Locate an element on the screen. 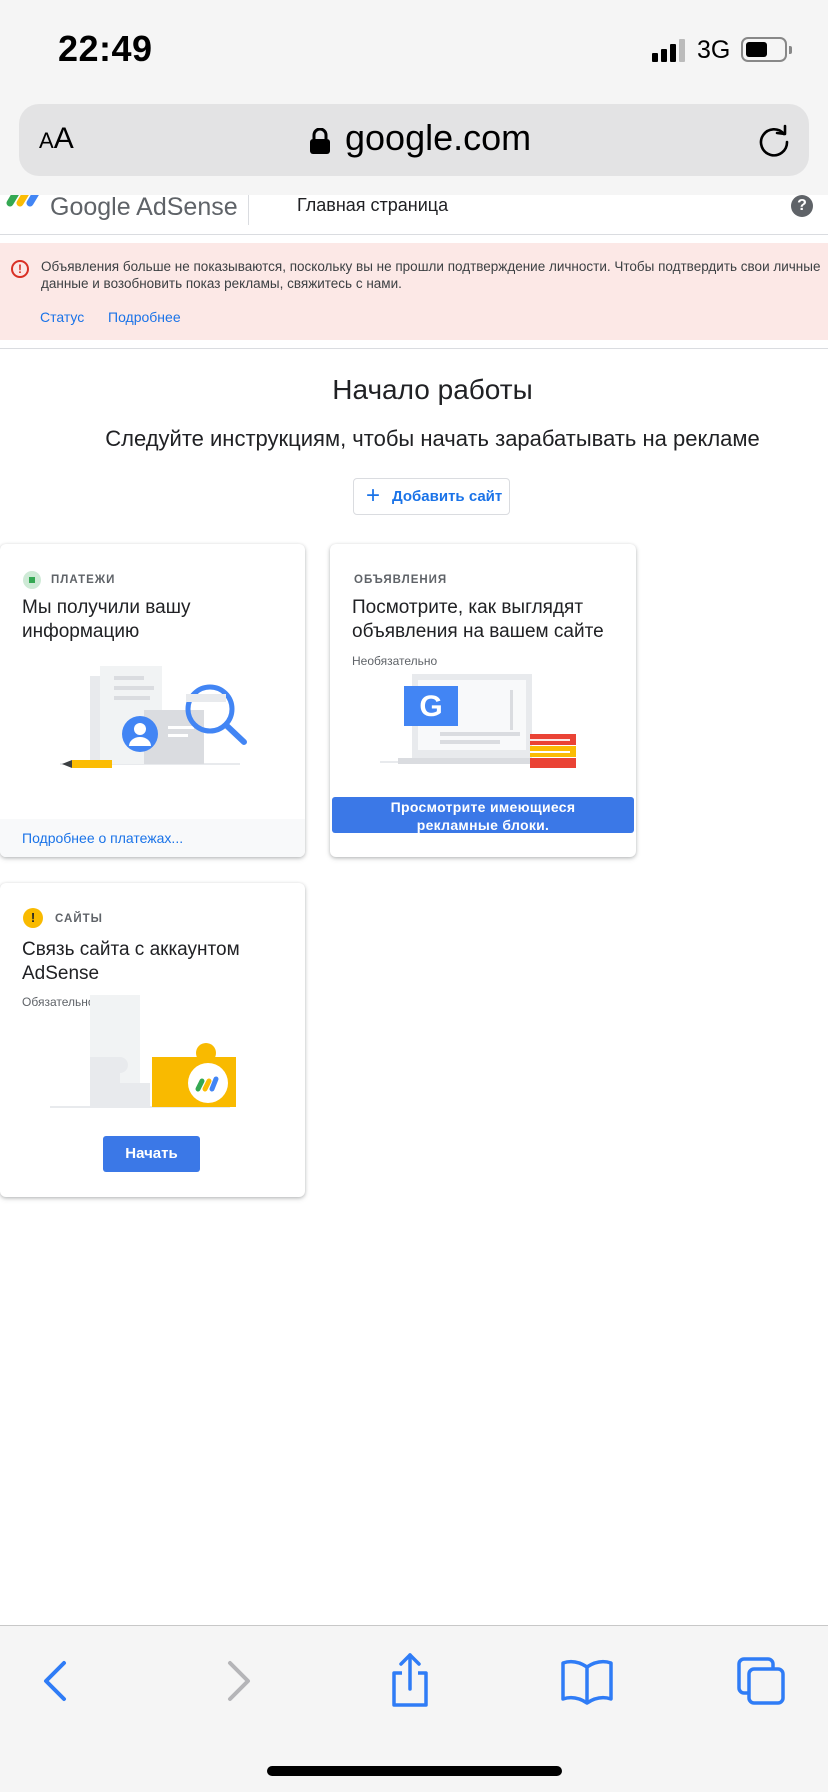 This screenshot has height=1792, width=828. start-button: Начать is located at coordinates (151, 1154).